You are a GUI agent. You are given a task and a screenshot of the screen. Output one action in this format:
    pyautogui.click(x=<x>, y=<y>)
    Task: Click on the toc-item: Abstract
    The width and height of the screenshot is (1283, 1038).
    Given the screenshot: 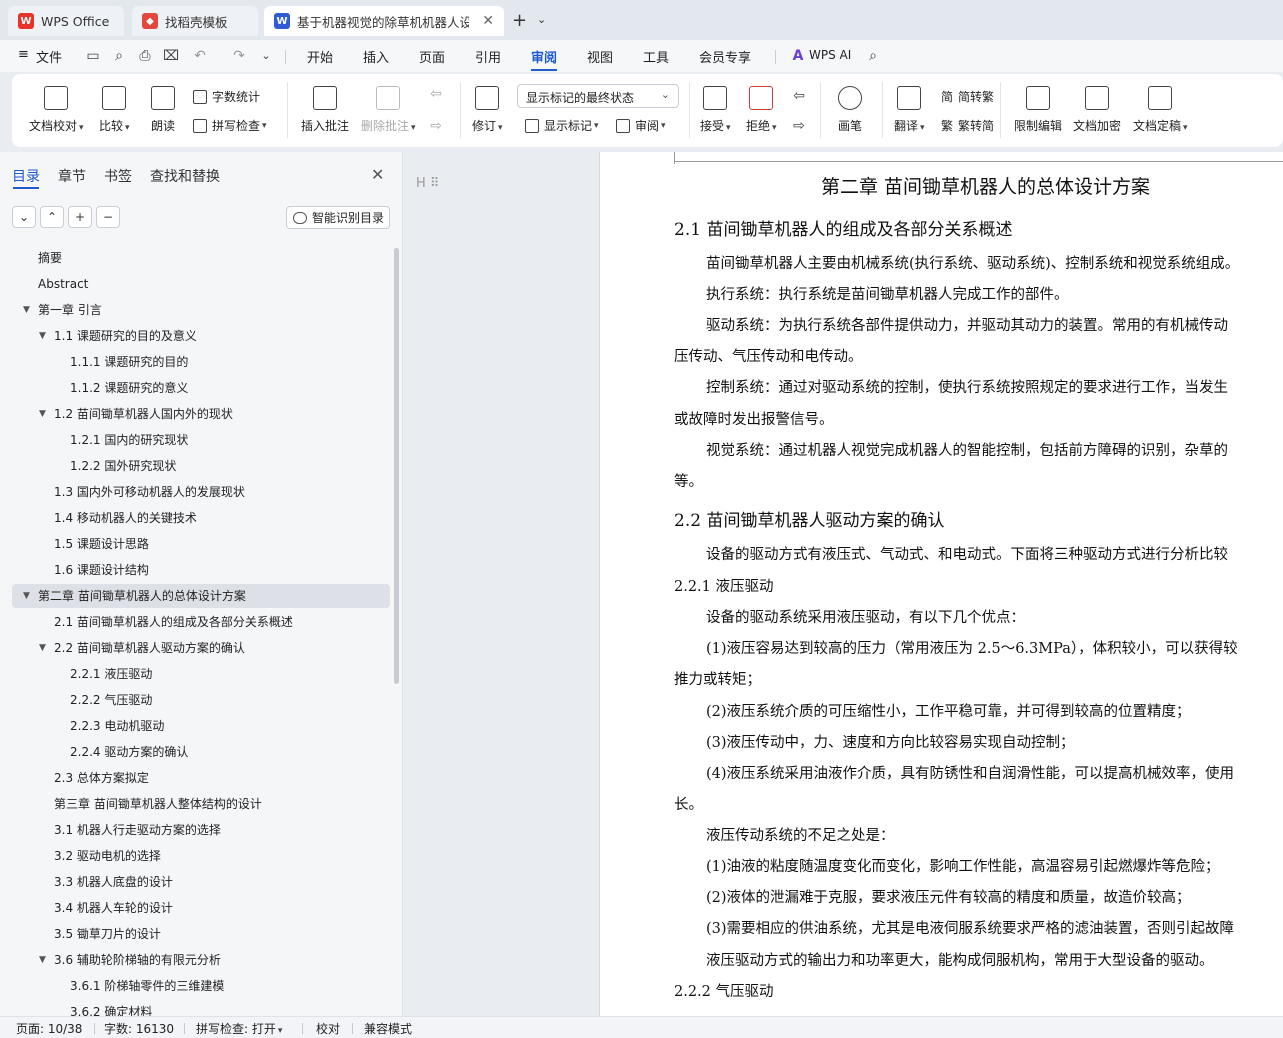 What is the action you would take?
    pyautogui.click(x=201, y=284)
    